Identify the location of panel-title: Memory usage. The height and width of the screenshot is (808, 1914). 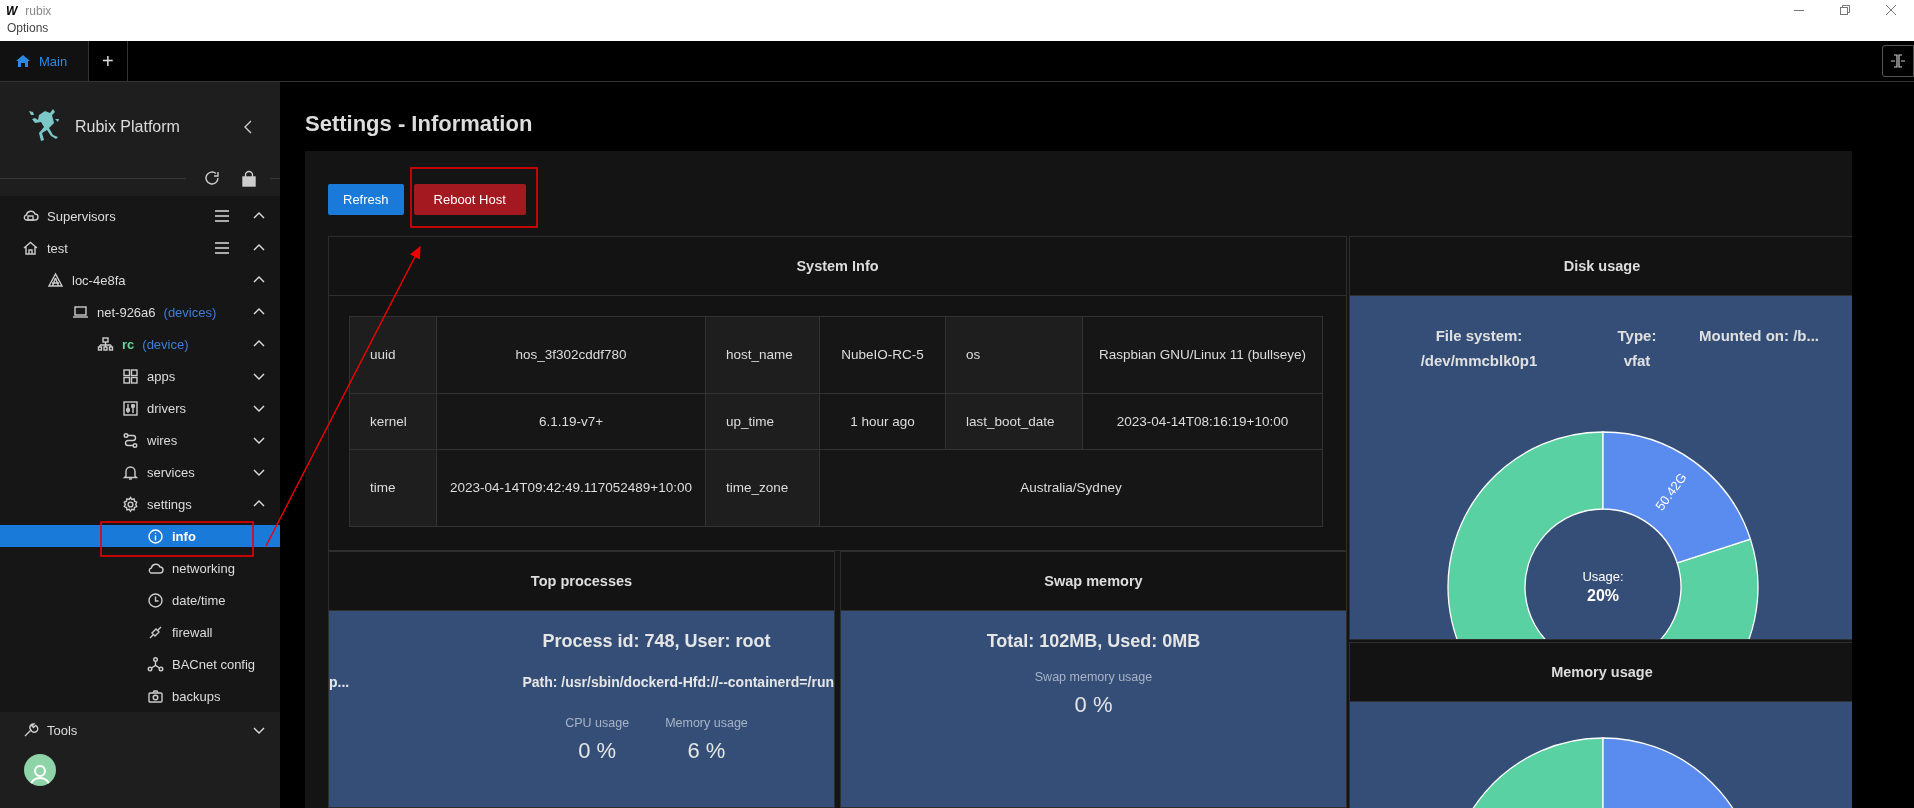
(1602, 672).